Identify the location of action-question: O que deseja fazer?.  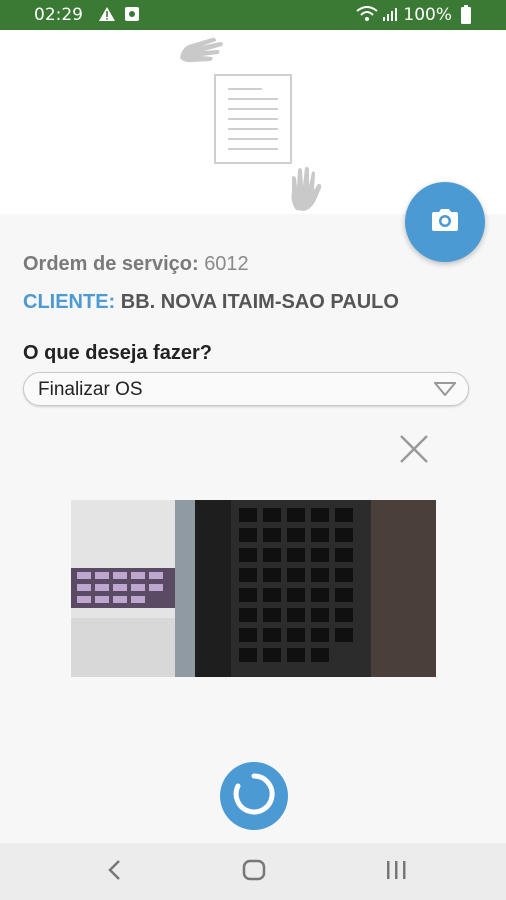
(117, 353).